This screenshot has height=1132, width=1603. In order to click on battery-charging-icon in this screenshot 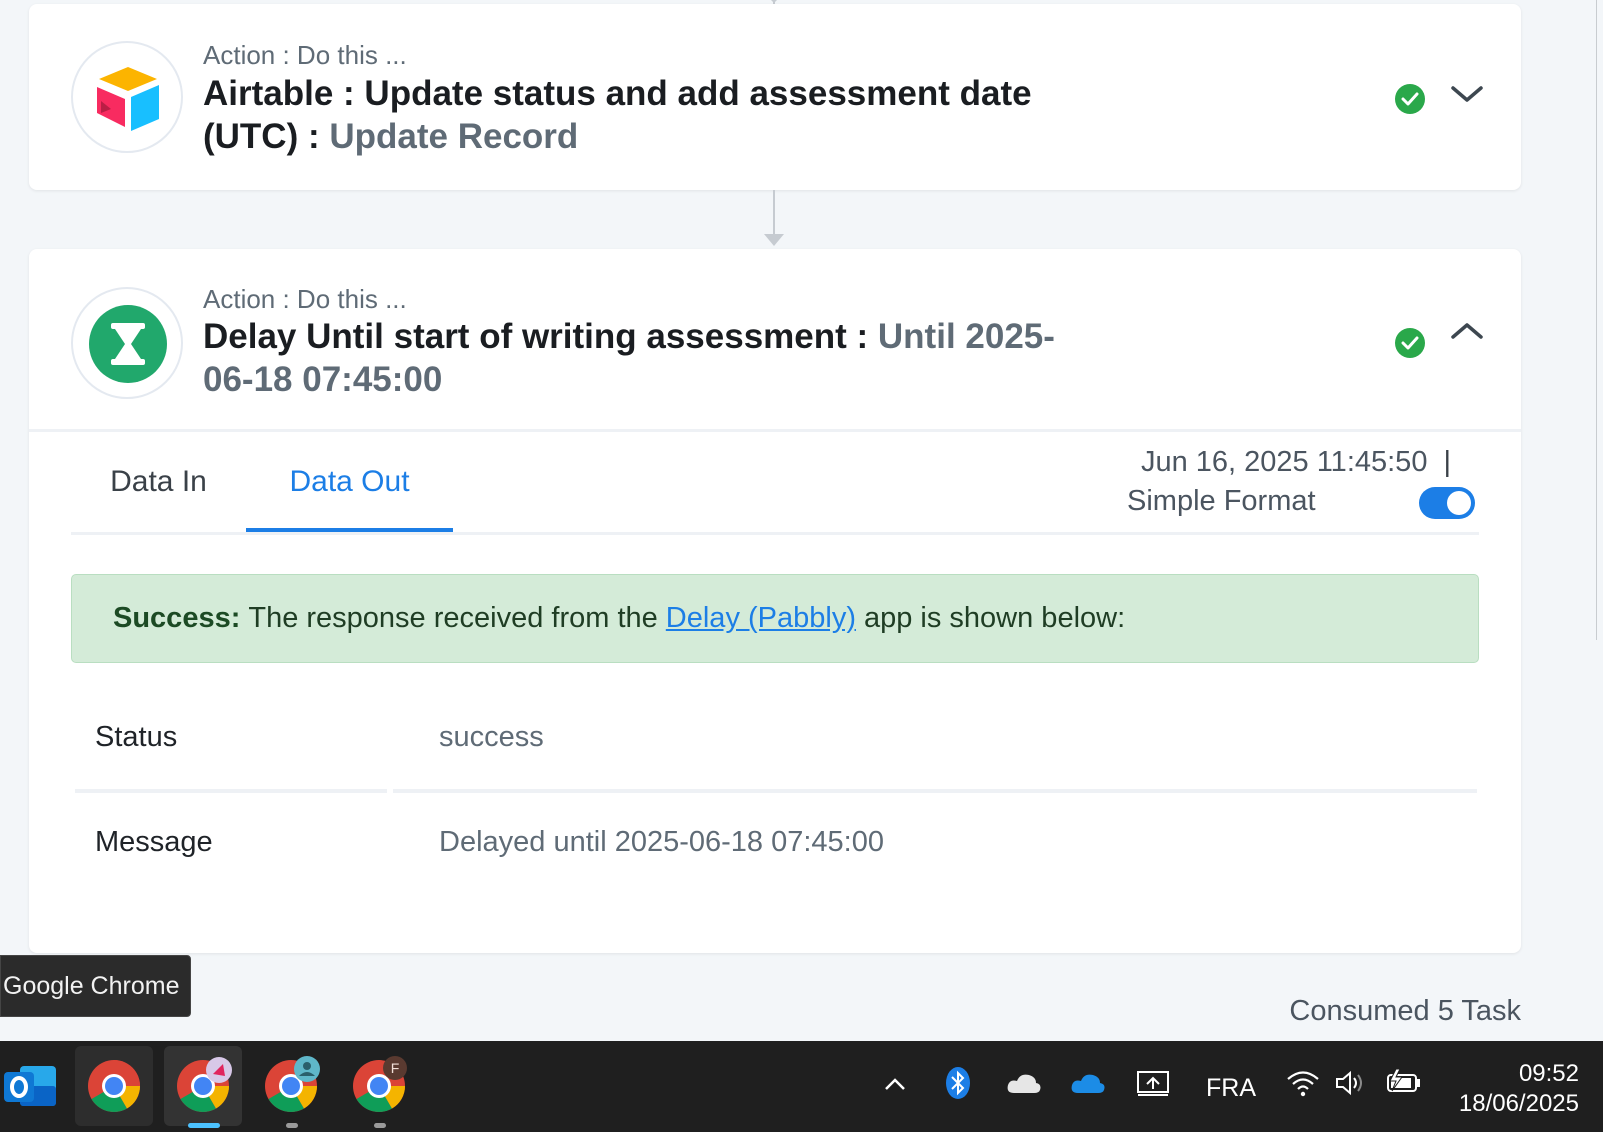, I will do `click(1403, 1082)`.